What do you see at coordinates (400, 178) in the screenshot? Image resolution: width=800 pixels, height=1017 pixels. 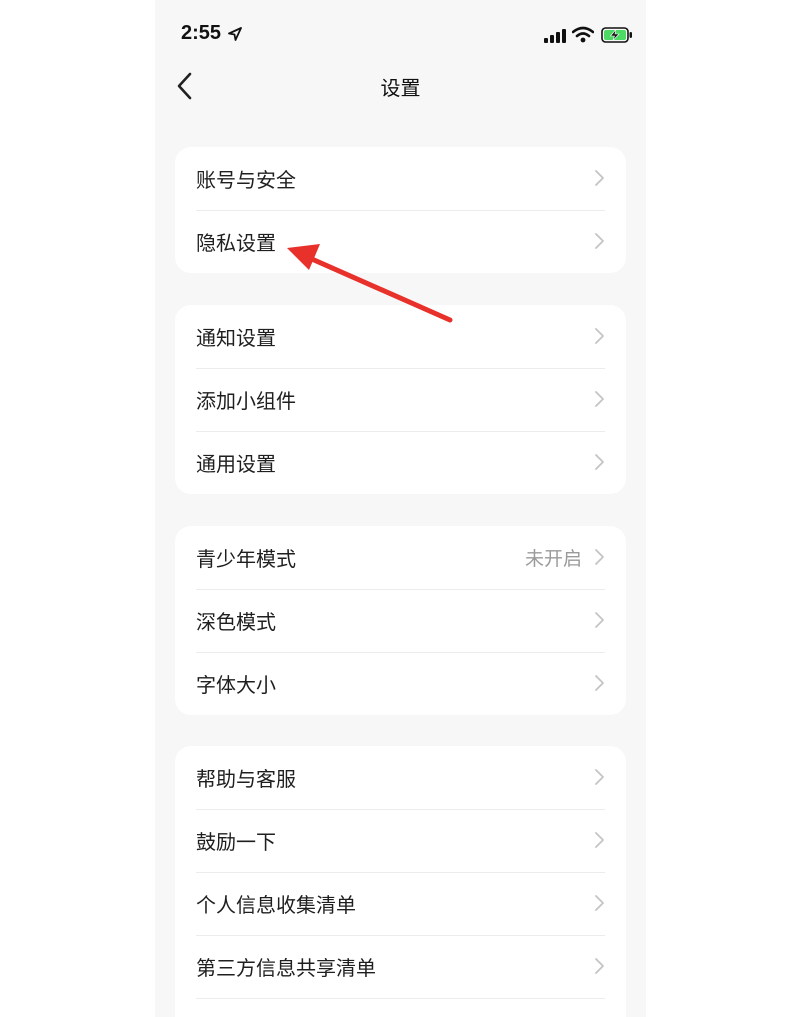 I see `settings-row-account-security: 账号与安全` at bounding box center [400, 178].